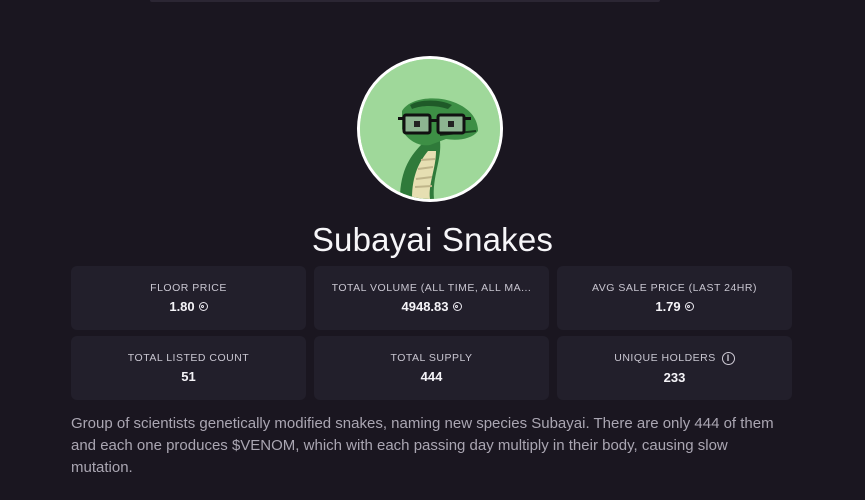  Describe the element at coordinates (425, 306) in the screenshot. I see `stat-value: 4948.83` at that location.